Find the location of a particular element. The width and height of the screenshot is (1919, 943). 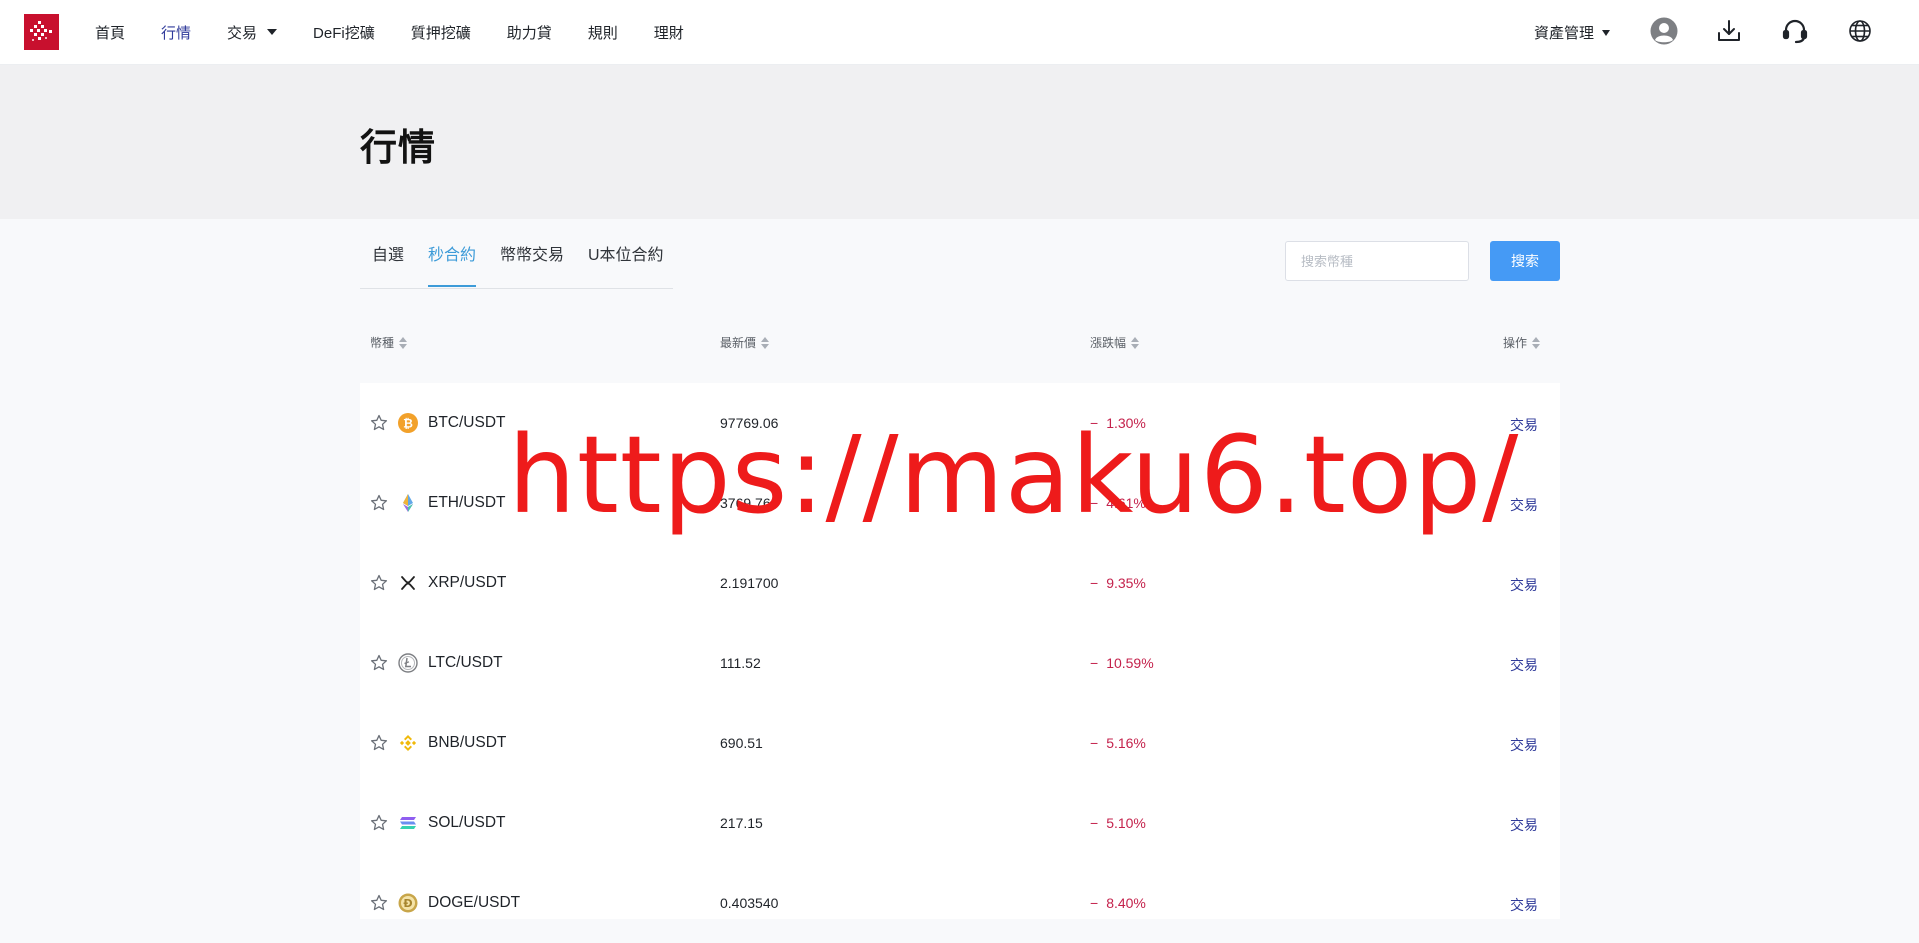

column-header-action: 操作 is located at coordinates (1522, 342).